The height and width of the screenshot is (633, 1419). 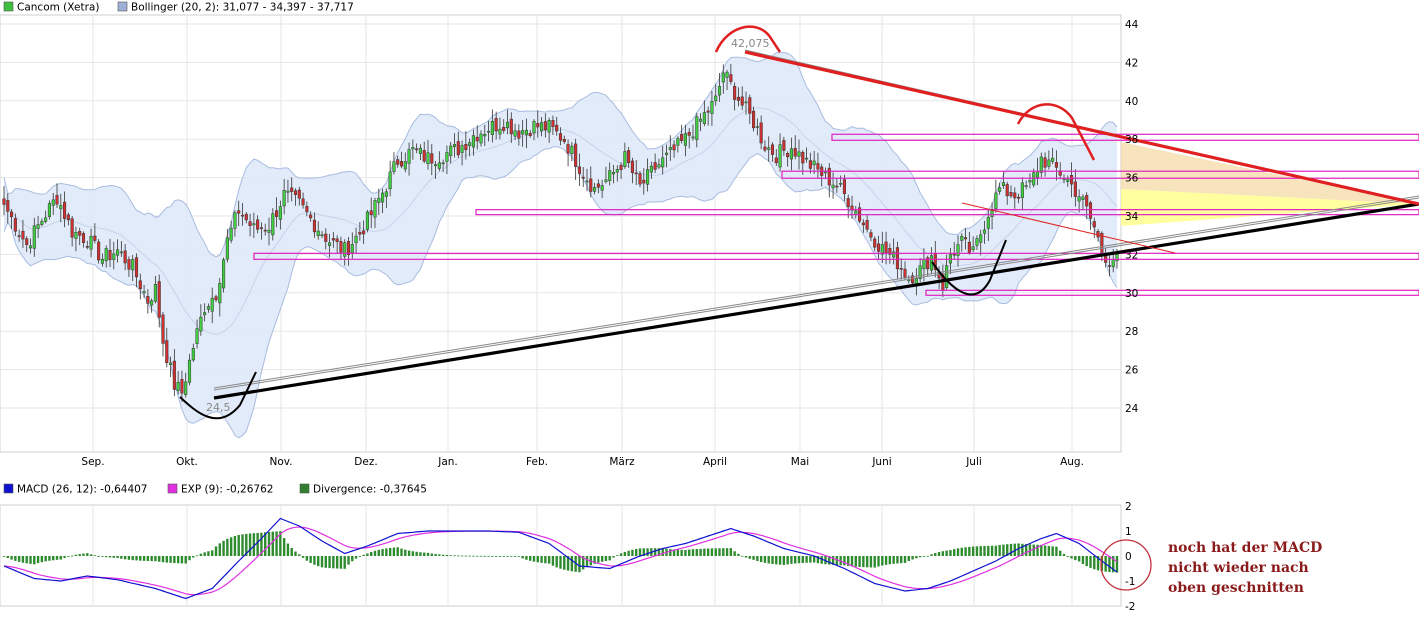 What do you see at coordinates (973, 462) in the screenshot?
I see `x-tick-label: Juli` at bounding box center [973, 462].